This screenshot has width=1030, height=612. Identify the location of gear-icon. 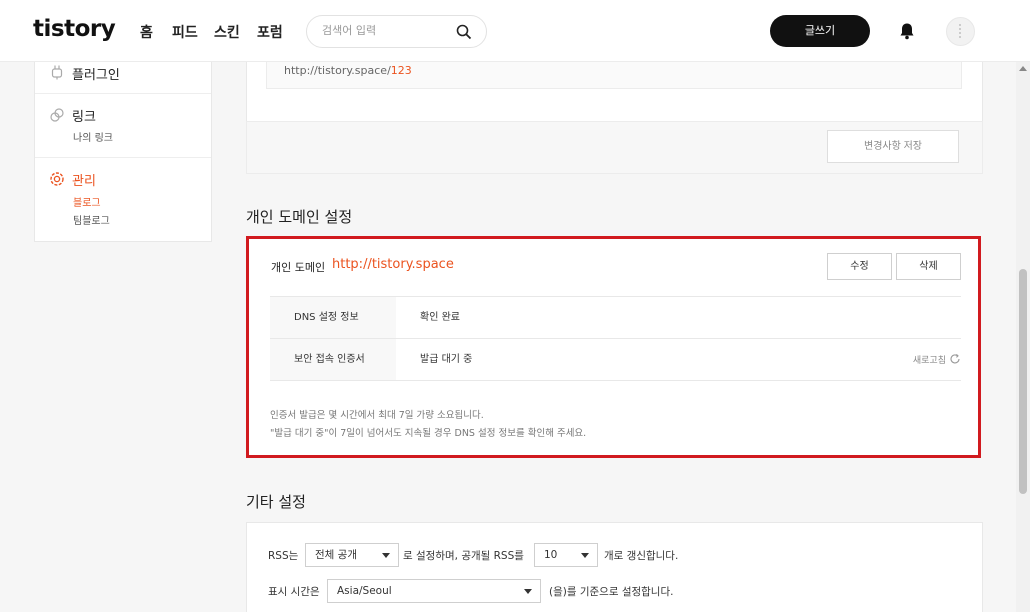
(57, 179).